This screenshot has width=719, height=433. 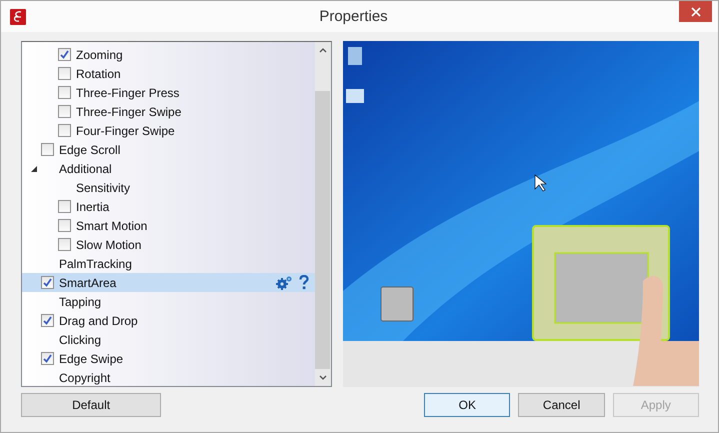 I want to click on tree-item: Copyright, so click(x=168, y=377).